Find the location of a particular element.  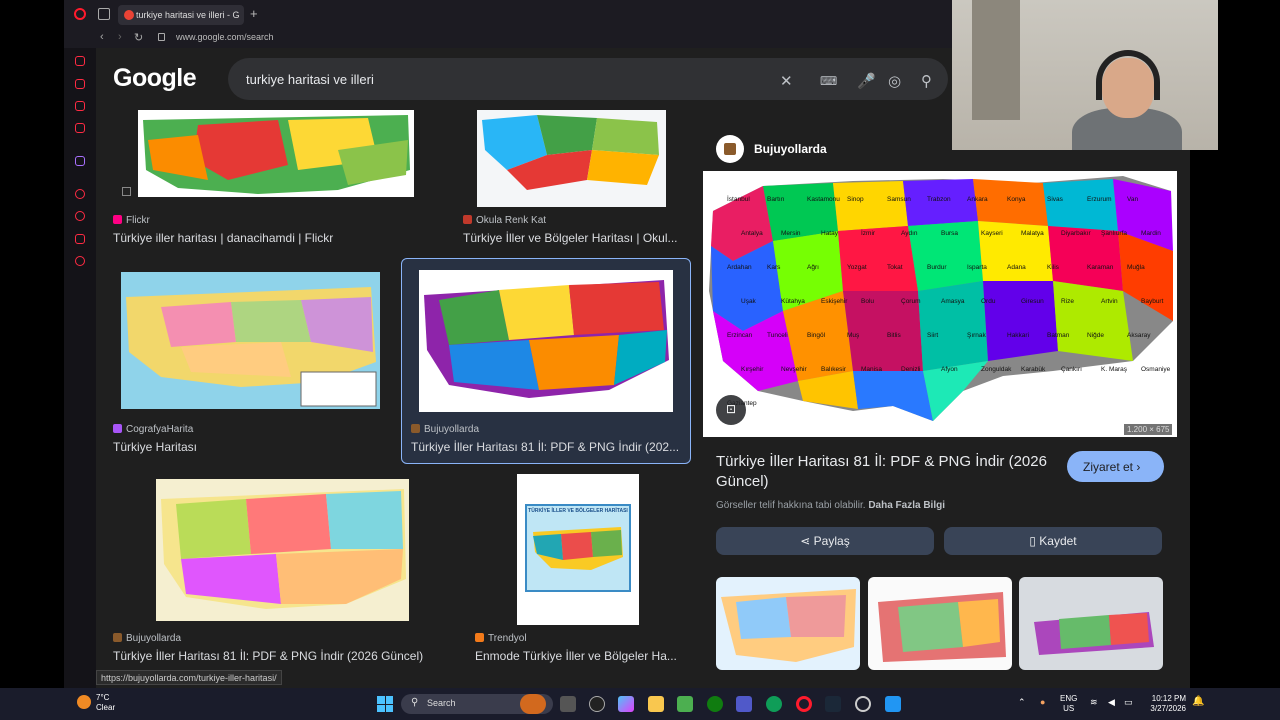

extensions-icon is located at coordinates (80, 239).